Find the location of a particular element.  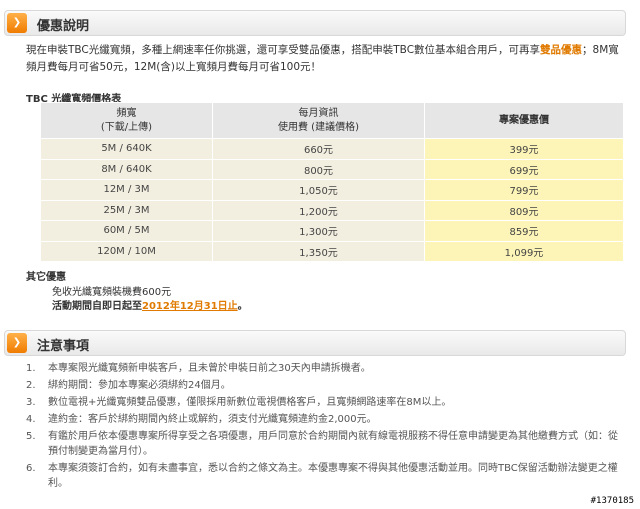

cell-bandwidth: 5M / 640K is located at coordinates (126, 149).